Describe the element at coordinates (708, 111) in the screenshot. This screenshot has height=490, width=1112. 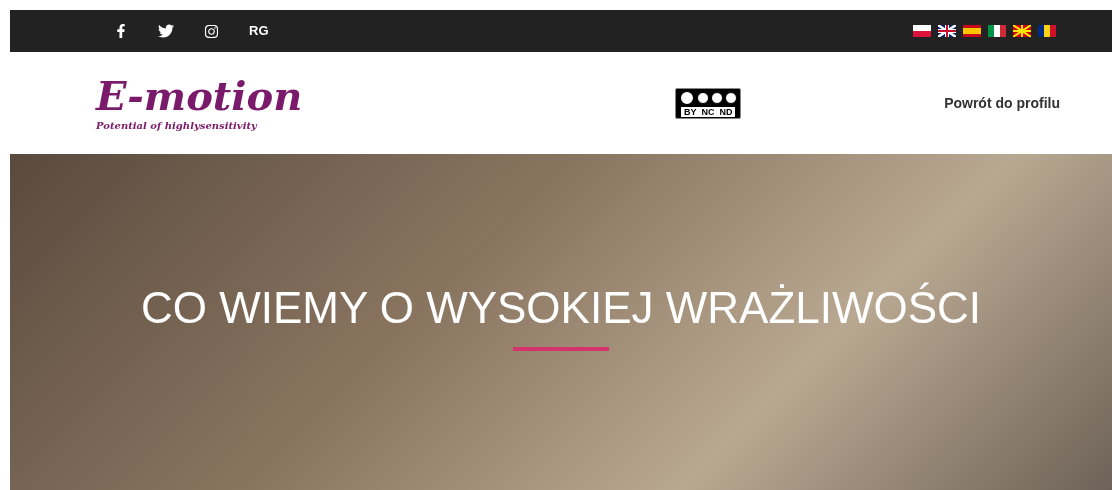
I see `license-label: NC` at that location.